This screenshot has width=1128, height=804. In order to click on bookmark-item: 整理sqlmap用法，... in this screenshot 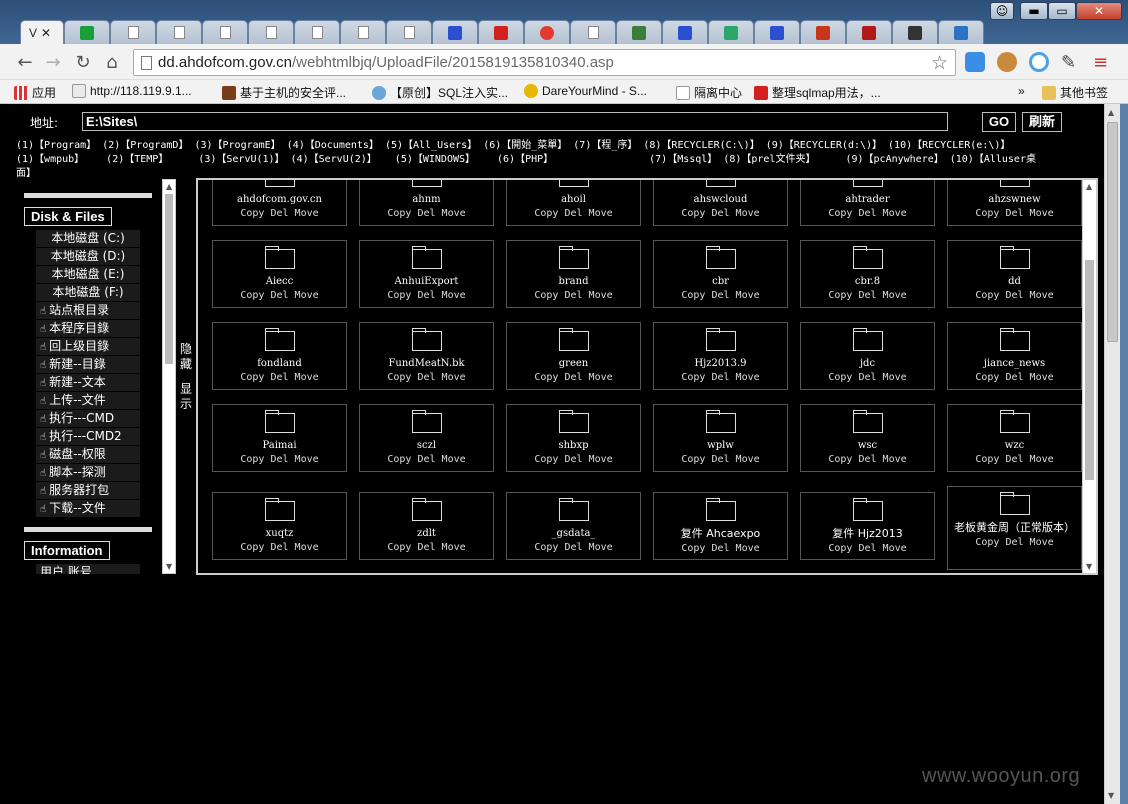, I will do `click(817, 92)`.